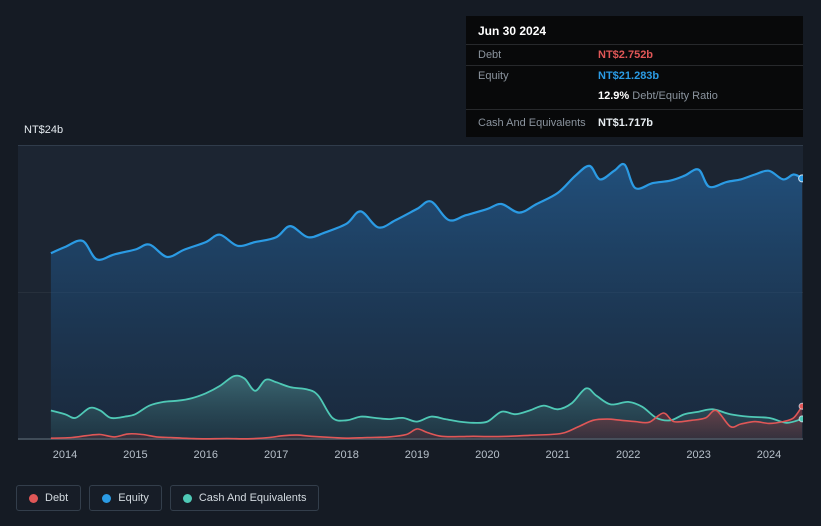  I want to click on x-axis-tick-label: 2023, so click(698, 455).